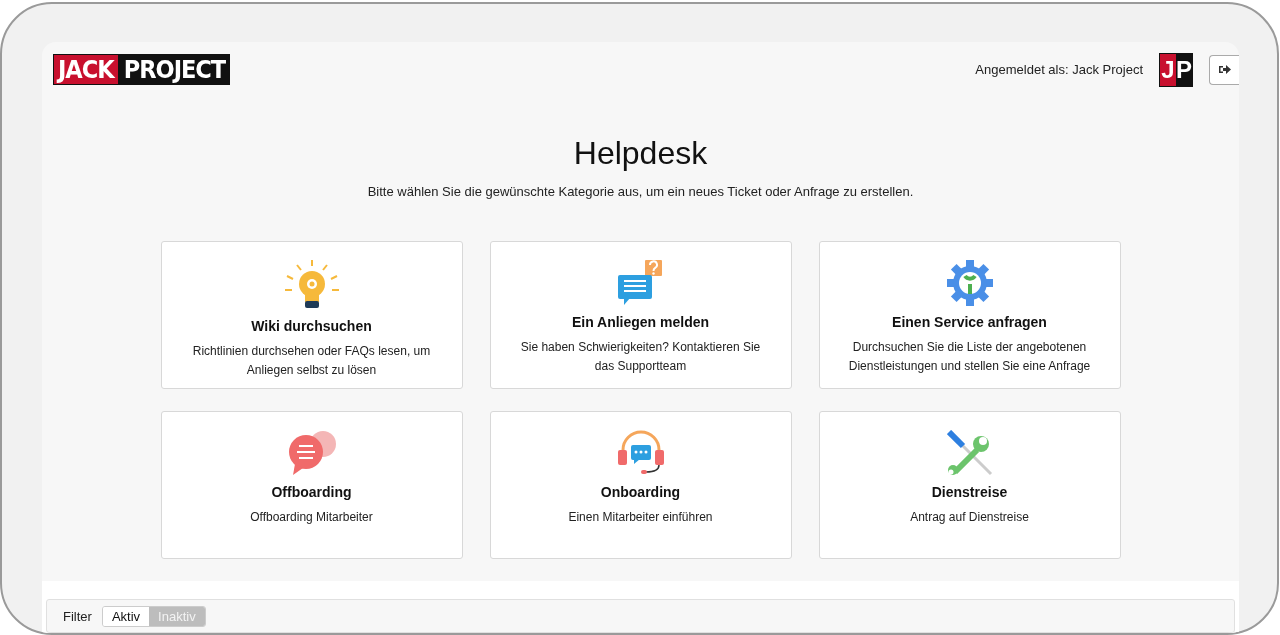 This screenshot has height=635, width=1280. Describe the element at coordinates (311, 285) in the screenshot. I see `lightbulb-icon` at that location.